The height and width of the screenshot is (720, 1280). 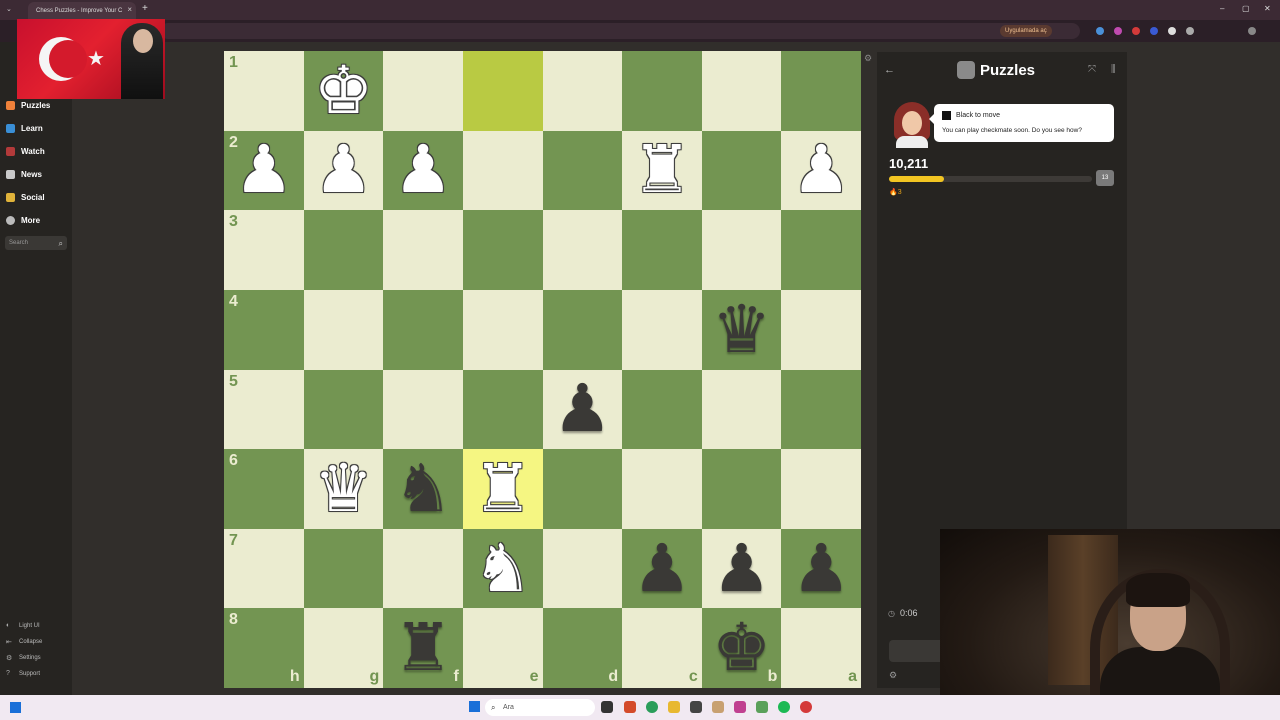 What do you see at coordinates (28, 105) in the screenshot?
I see `sidebar-item-puzzles: Puzzles` at bounding box center [28, 105].